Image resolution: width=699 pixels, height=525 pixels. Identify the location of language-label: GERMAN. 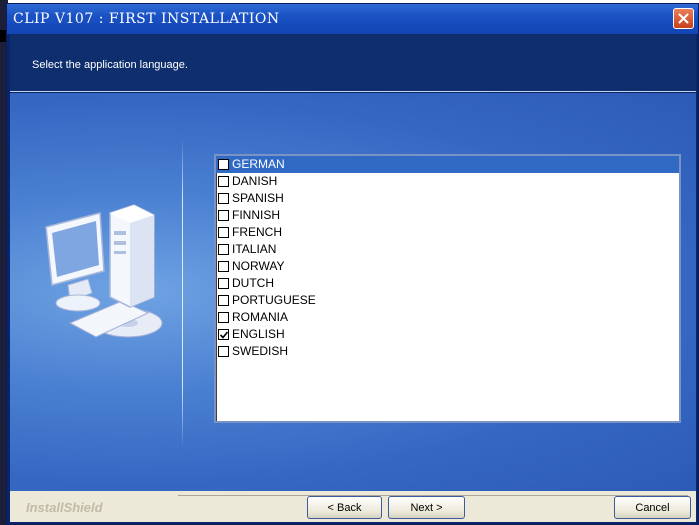
(258, 164).